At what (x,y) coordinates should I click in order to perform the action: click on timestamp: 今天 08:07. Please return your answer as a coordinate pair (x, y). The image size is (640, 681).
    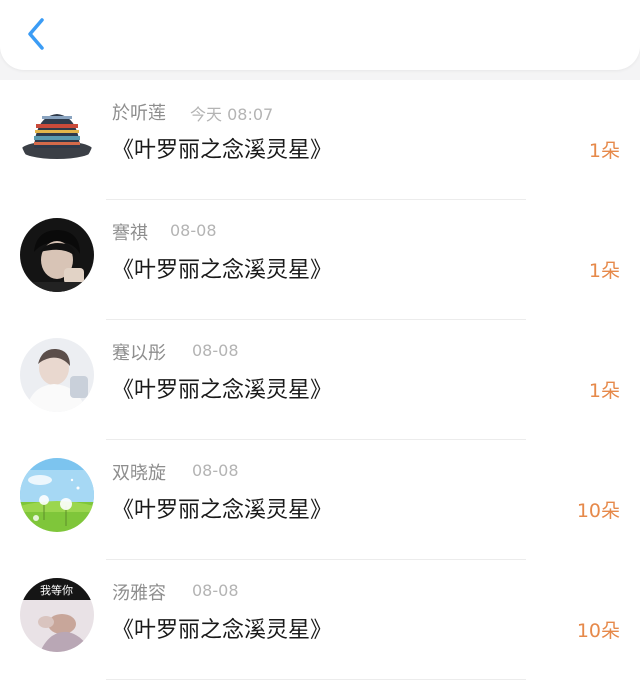
    Looking at the image, I should click on (232, 114).